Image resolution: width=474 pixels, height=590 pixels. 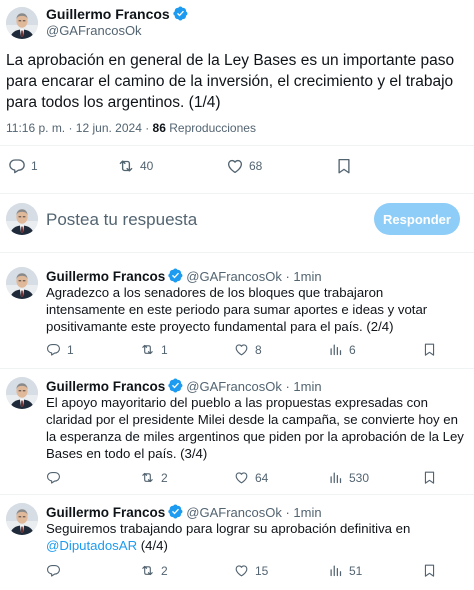 What do you see at coordinates (147, 166) in the screenshot?
I see `retweet-count: 40` at bounding box center [147, 166].